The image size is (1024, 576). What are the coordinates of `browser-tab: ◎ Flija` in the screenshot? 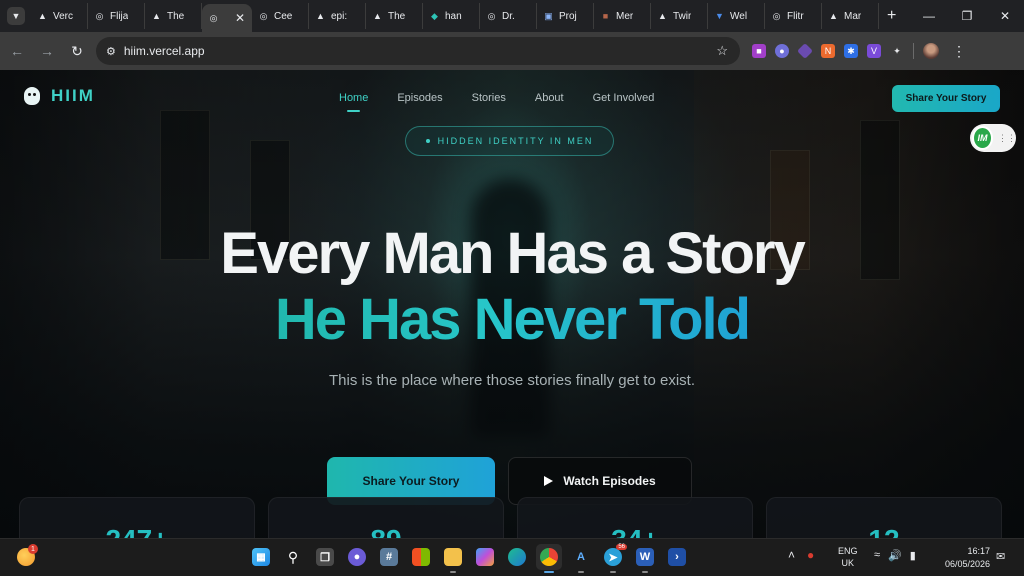 It's located at (116, 16).